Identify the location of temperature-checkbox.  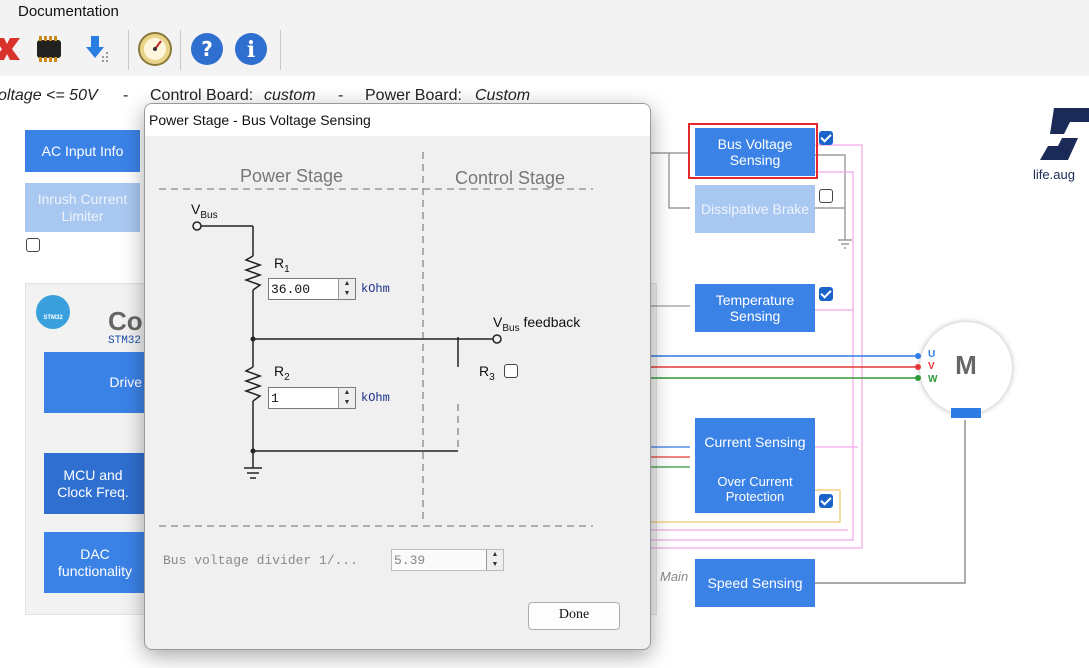
(826, 294).